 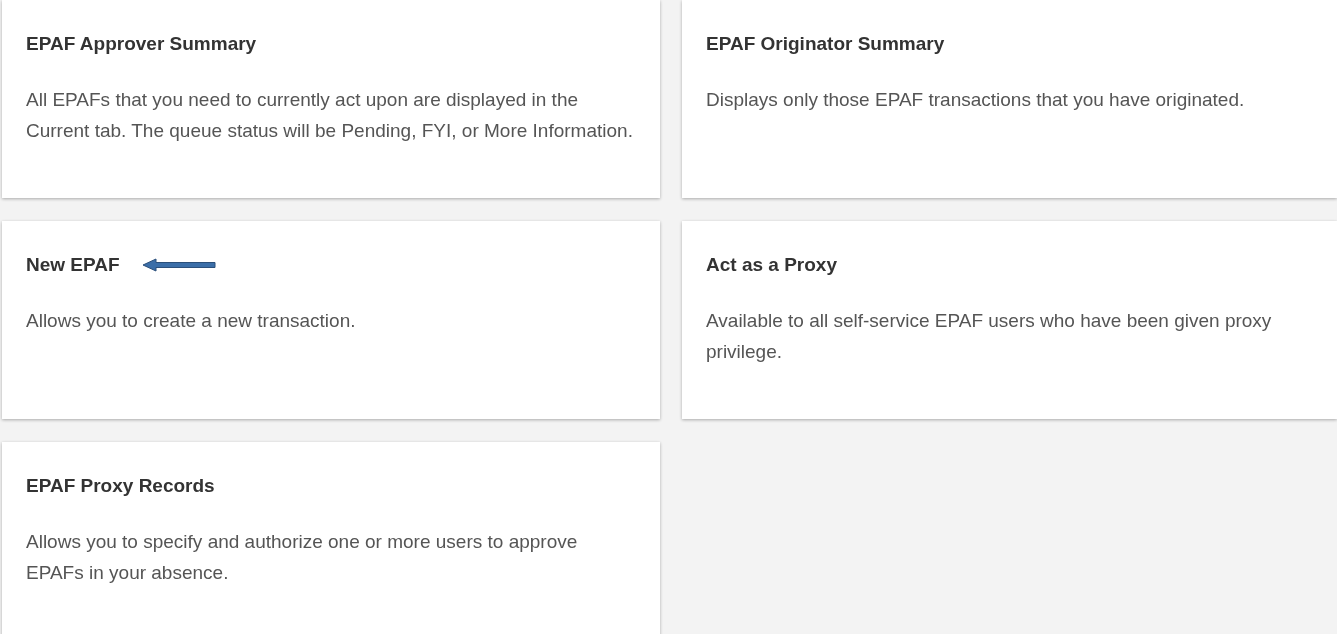 What do you see at coordinates (120, 486) in the screenshot?
I see `card-title: EPAF Proxy Records` at bounding box center [120, 486].